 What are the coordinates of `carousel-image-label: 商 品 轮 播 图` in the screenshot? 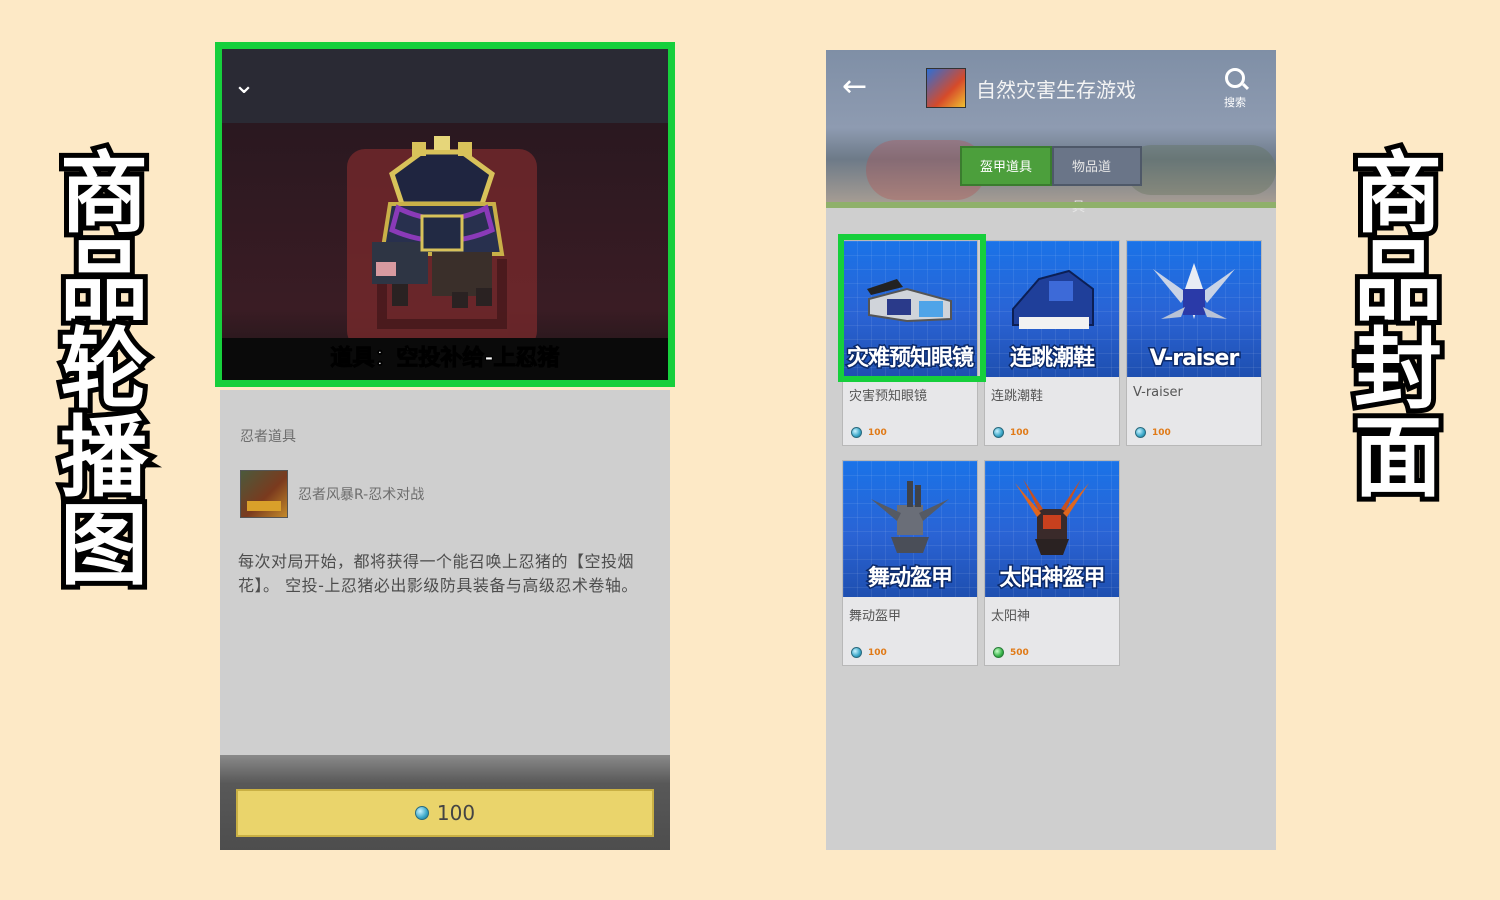 It's located at (104, 369).